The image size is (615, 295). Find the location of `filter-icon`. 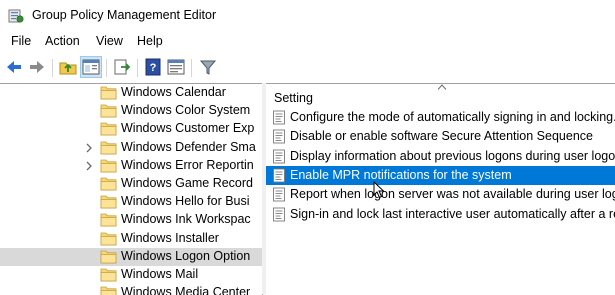

filter-icon is located at coordinates (208, 67).